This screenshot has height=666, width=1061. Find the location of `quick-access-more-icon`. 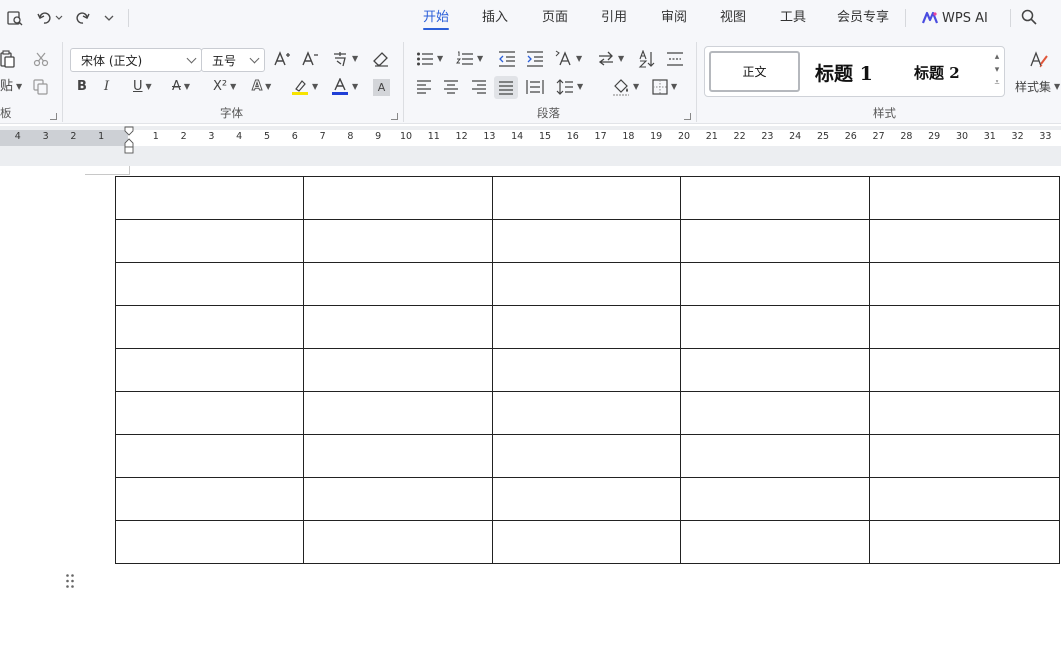

quick-access-more-icon is located at coordinates (109, 18).